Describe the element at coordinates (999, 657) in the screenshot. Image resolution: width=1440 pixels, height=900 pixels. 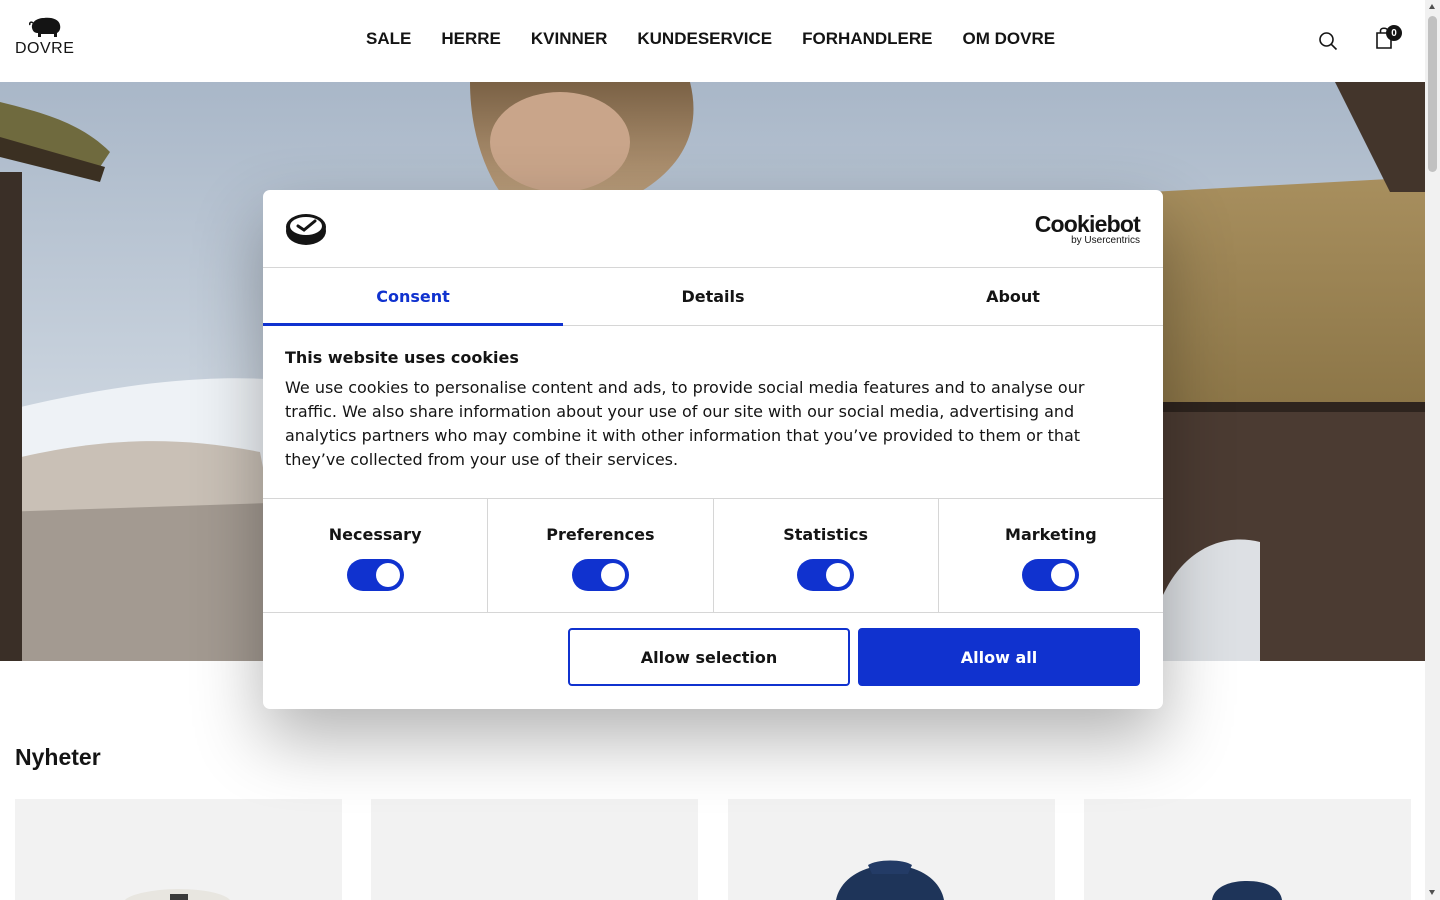
I see `allow-all-button: Allow all` at that location.